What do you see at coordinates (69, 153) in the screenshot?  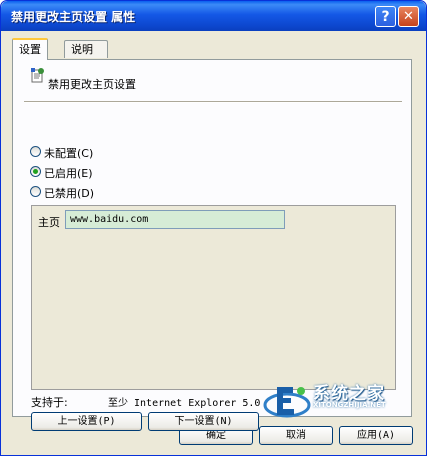 I see `radio-label: 未配置(C)` at bounding box center [69, 153].